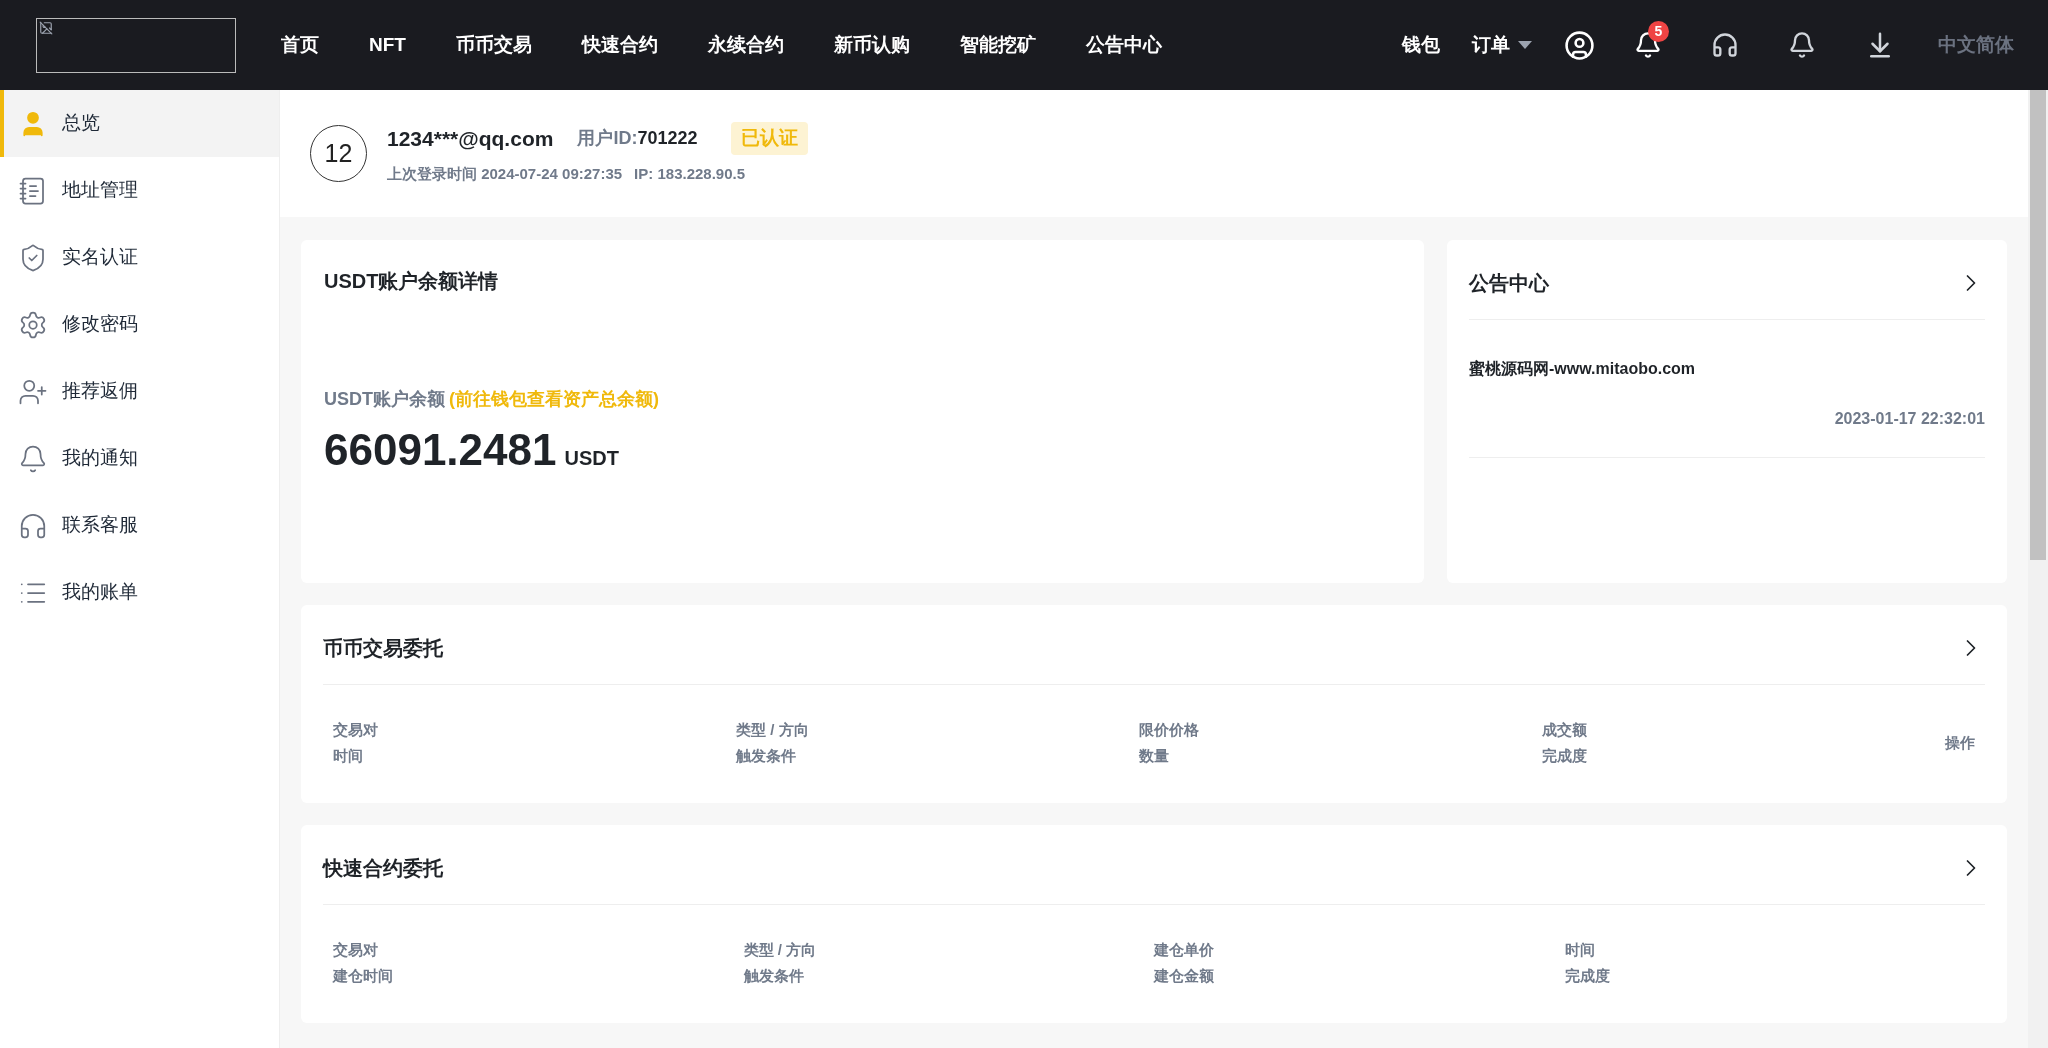 The height and width of the screenshot is (1048, 2048). What do you see at coordinates (1184, 975) in the screenshot?
I see `column-header: 建仓金额` at bounding box center [1184, 975].